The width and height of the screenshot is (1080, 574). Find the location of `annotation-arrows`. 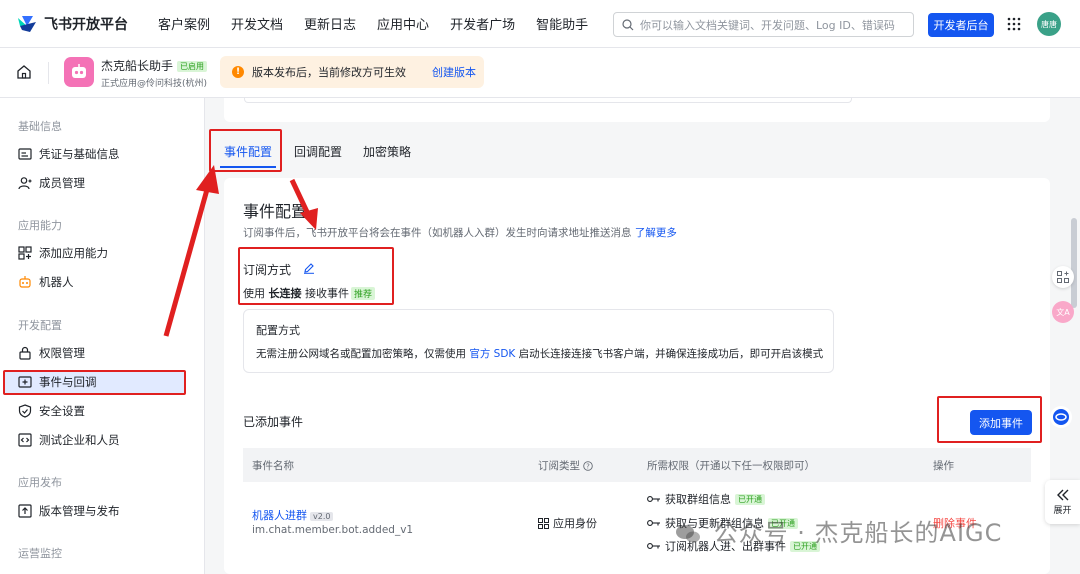

annotation-arrows is located at coordinates (240, 251).